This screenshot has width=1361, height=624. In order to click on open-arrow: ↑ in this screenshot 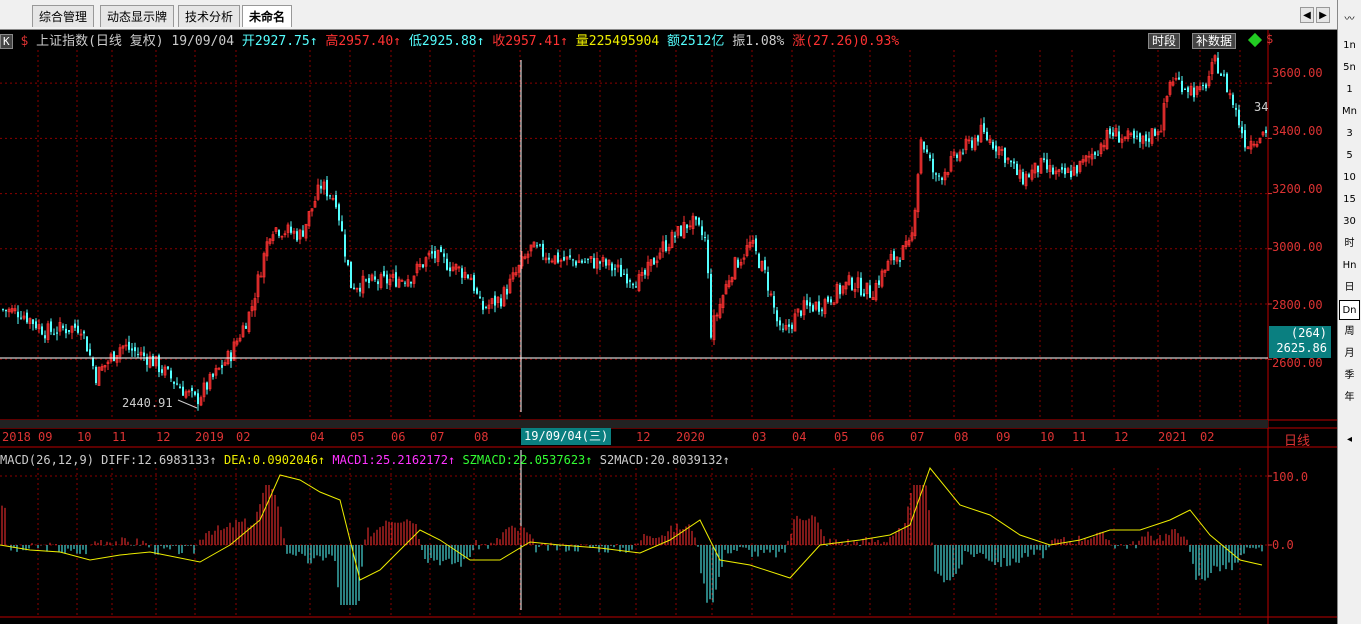, I will do `click(313, 41)`.